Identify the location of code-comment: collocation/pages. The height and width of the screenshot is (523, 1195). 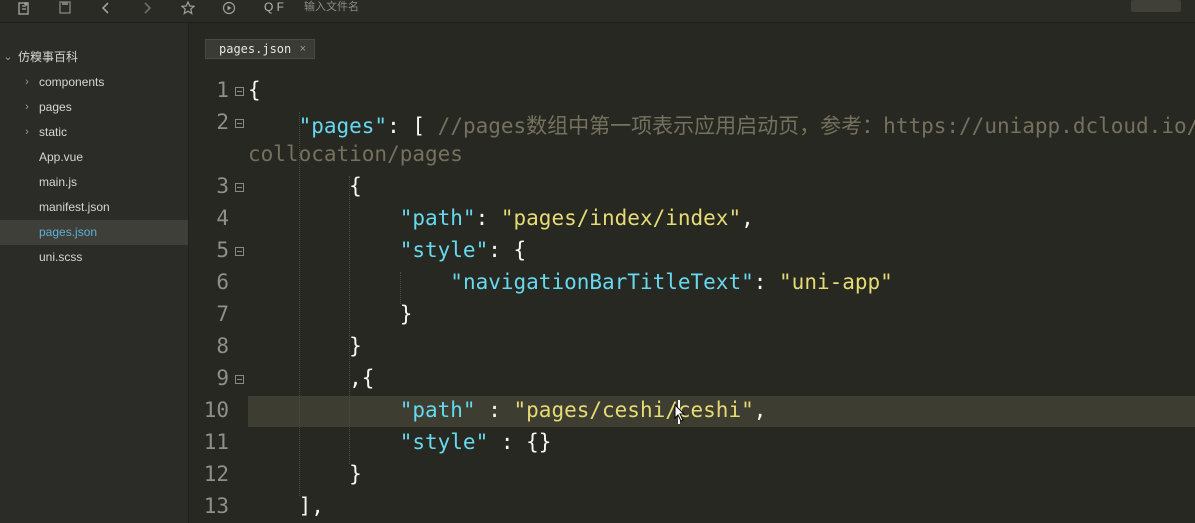
(355, 154).